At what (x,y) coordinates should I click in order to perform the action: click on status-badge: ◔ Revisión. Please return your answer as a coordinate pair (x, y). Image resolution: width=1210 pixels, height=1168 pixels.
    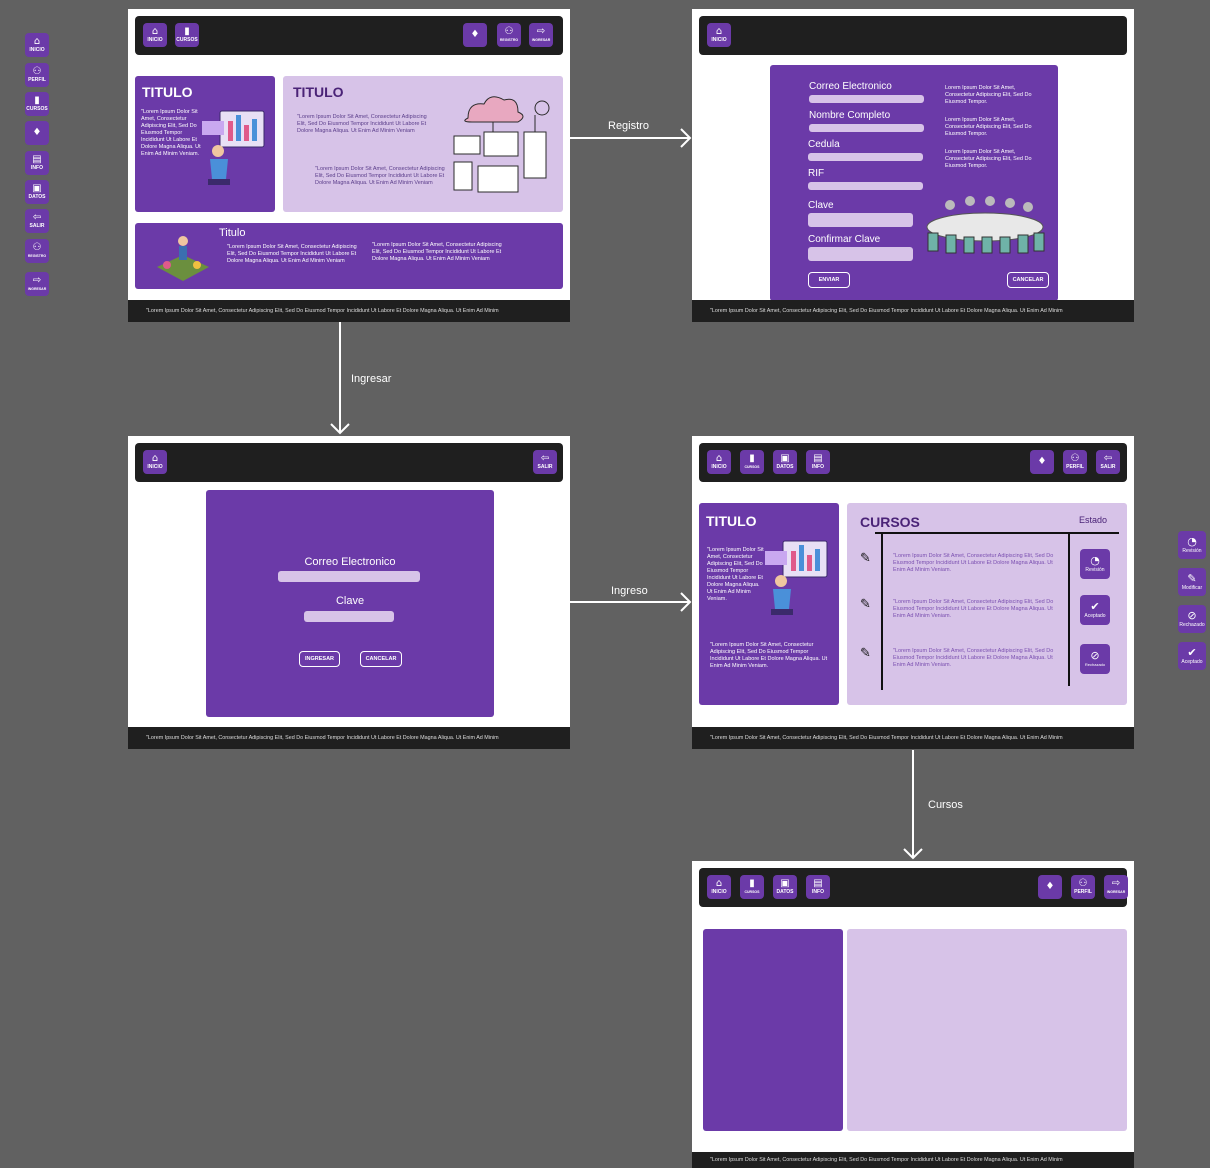
    Looking at the image, I should click on (1095, 564).